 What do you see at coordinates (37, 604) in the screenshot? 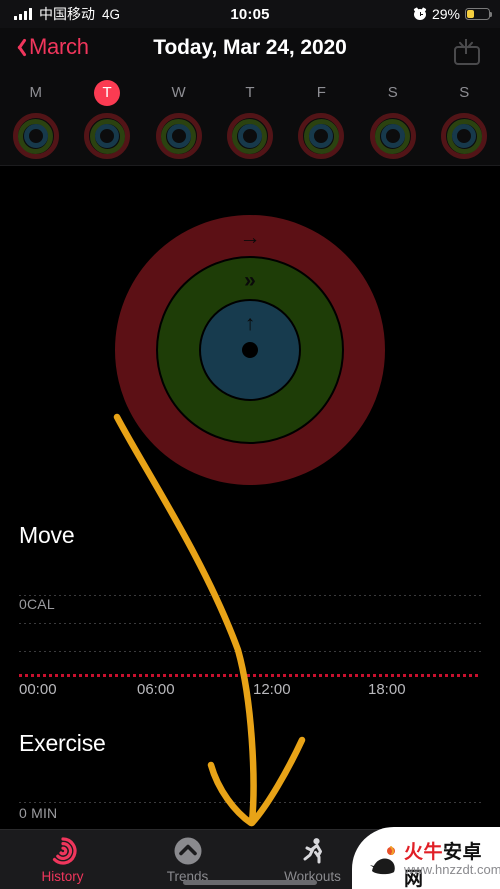
I see `move-axis-label: 0CAL` at bounding box center [37, 604].